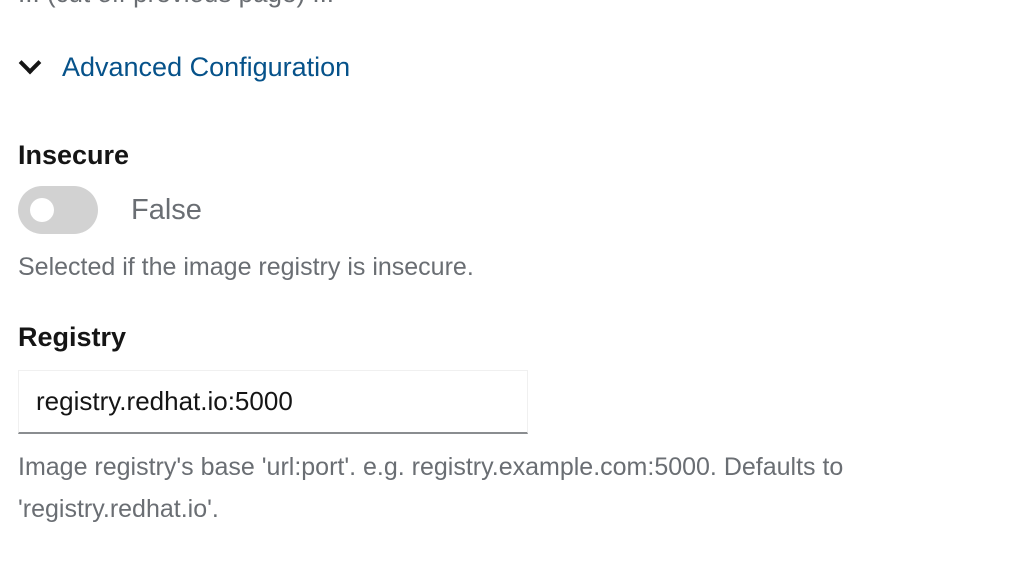 The image size is (1010, 586). What do you see at coordinates (42, 210) in the screenshot?
I see `switch-knob` at bounding box center [42, 210].